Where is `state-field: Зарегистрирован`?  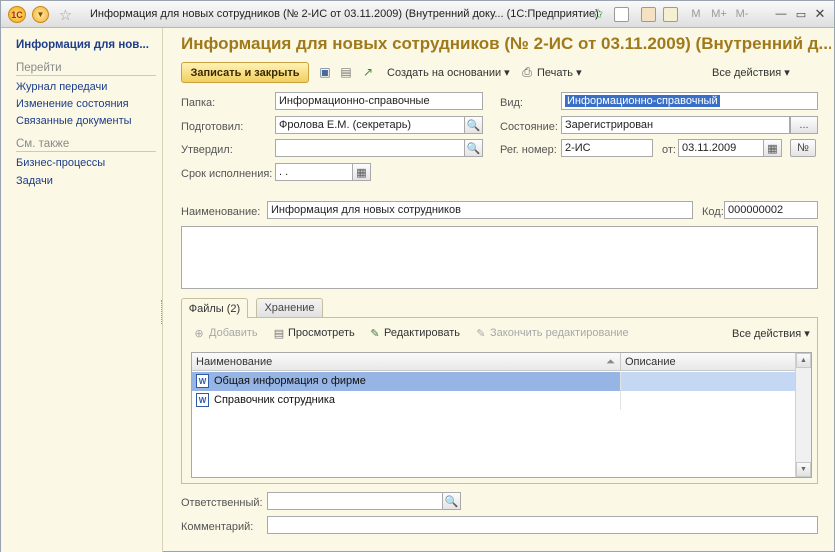 state-field: Зарегистрирован is located at coordinates (675, 125).